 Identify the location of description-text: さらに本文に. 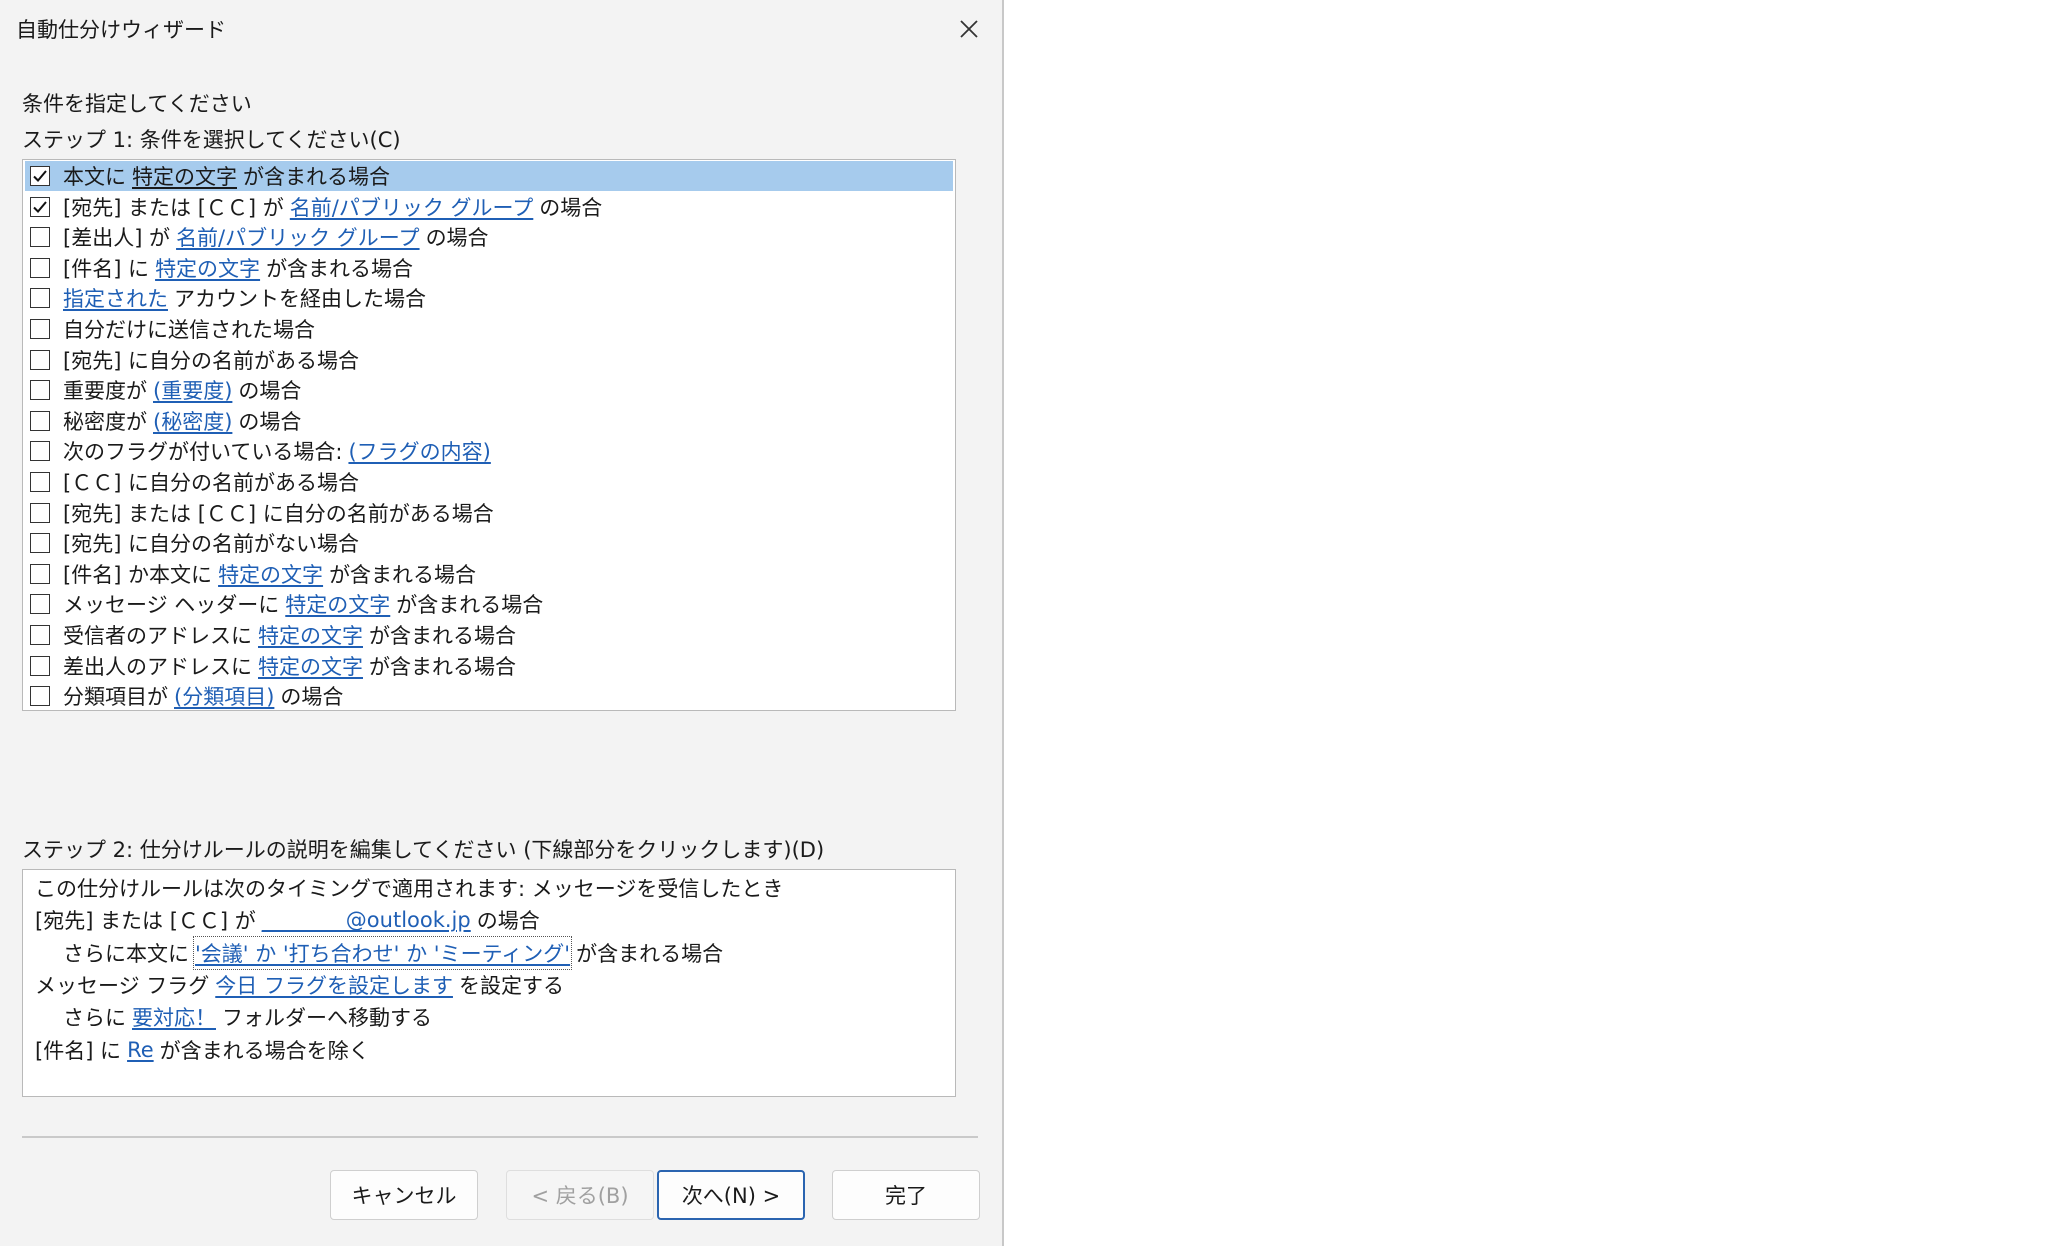
(126, 953).